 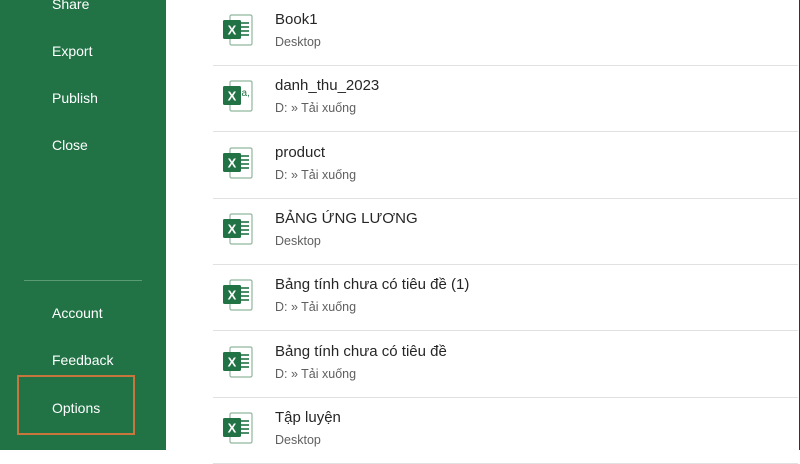 I want to click on sidebar-item-share: Share, so click(x=70, y=7).